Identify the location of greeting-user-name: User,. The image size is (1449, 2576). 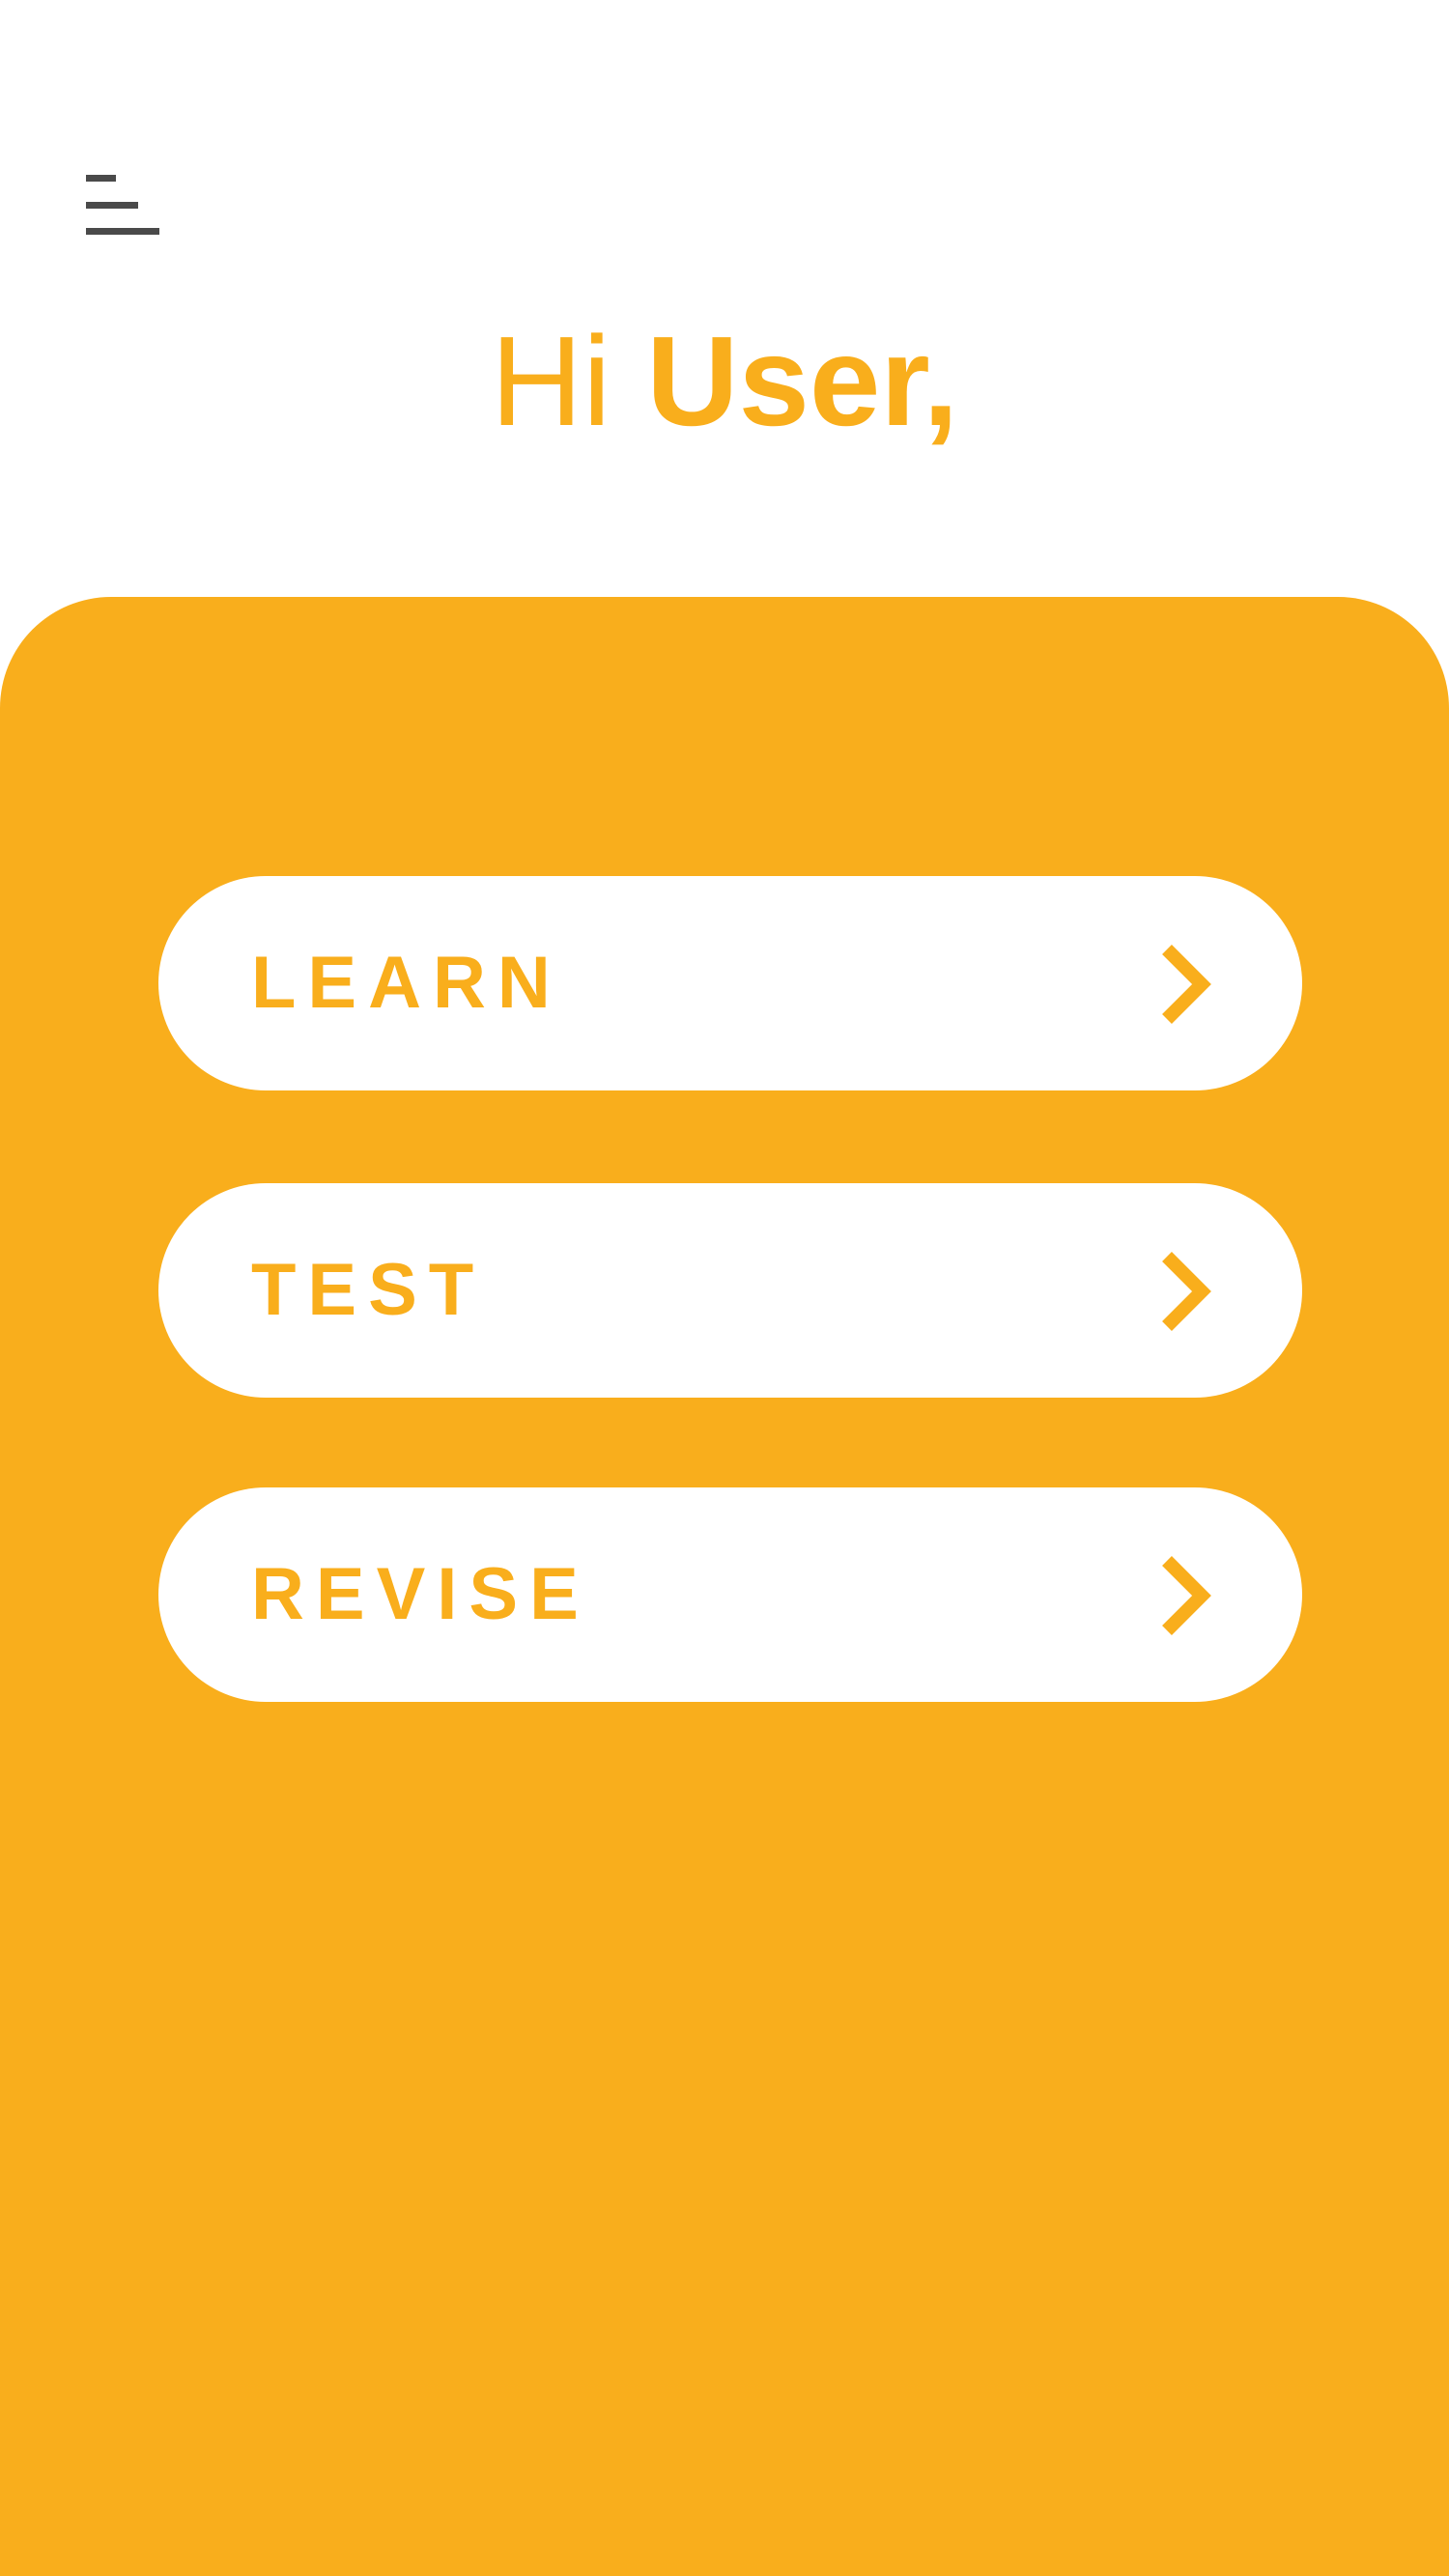
(802, 381).